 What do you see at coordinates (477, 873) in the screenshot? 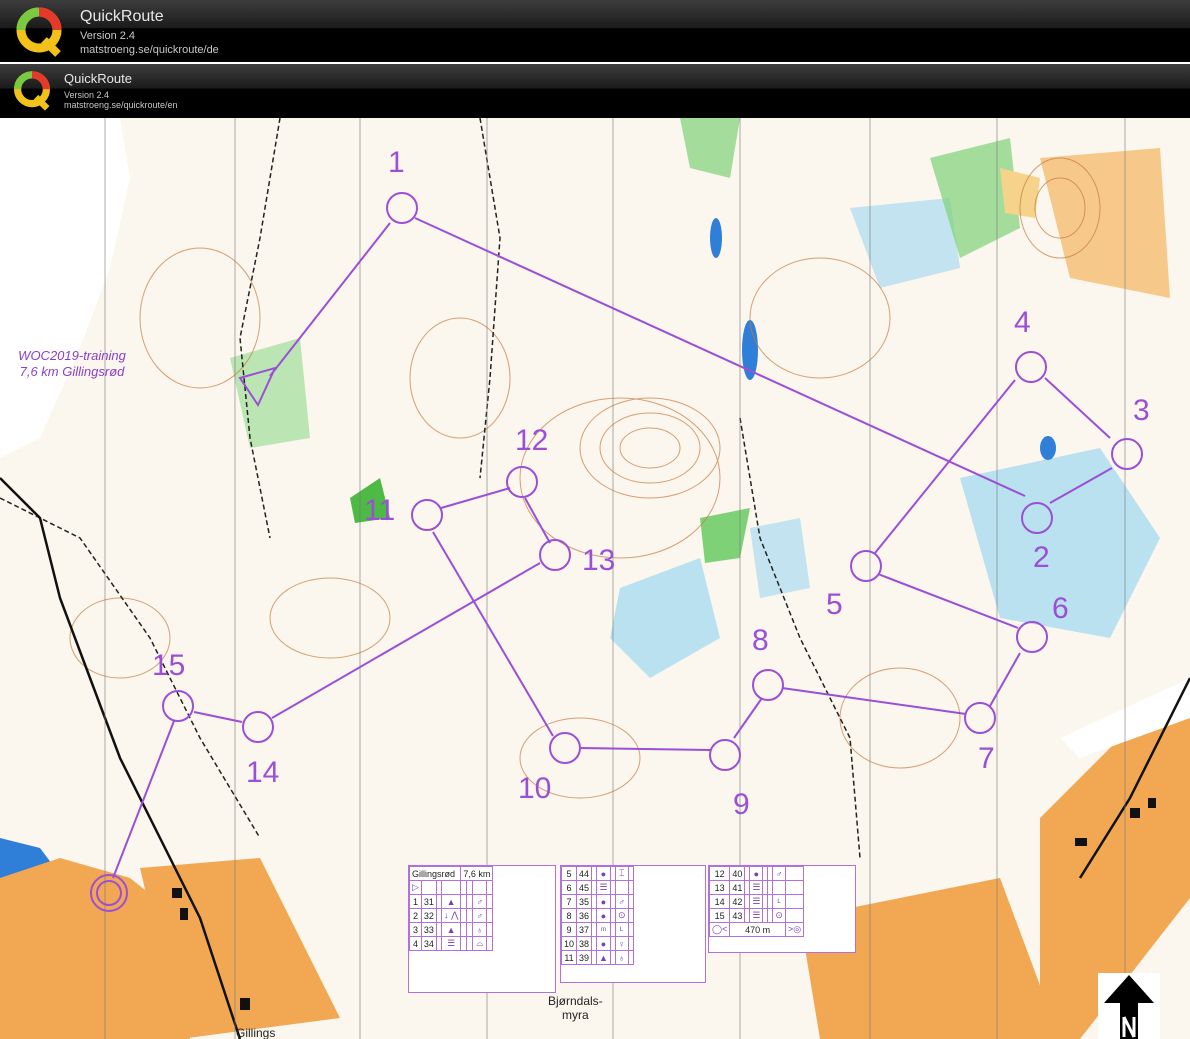
I see `descr-course-length: 7,6 km` at bounding box center [477, 873].